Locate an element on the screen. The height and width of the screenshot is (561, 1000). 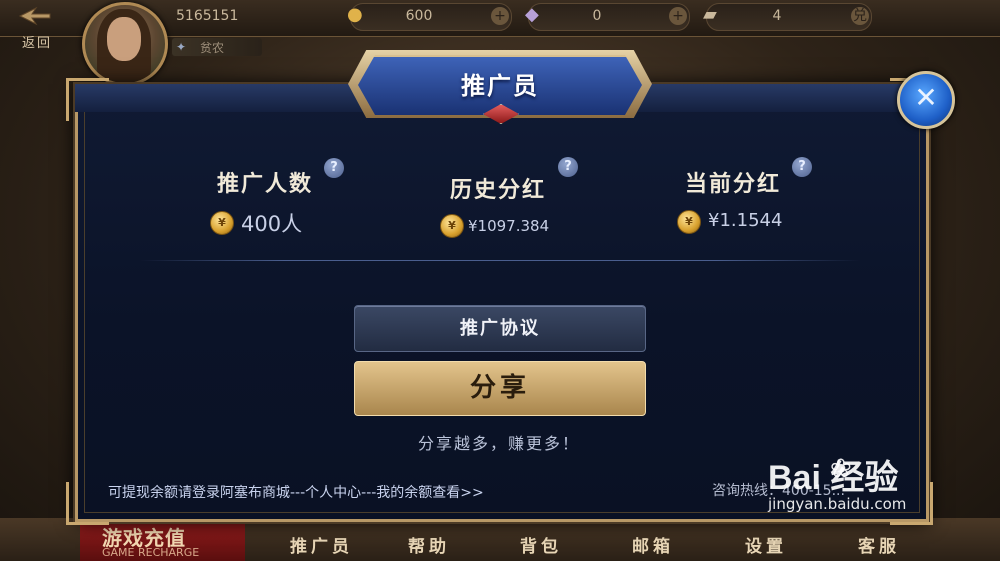
close-icon: ✕ is located at coordinates (926, 97).